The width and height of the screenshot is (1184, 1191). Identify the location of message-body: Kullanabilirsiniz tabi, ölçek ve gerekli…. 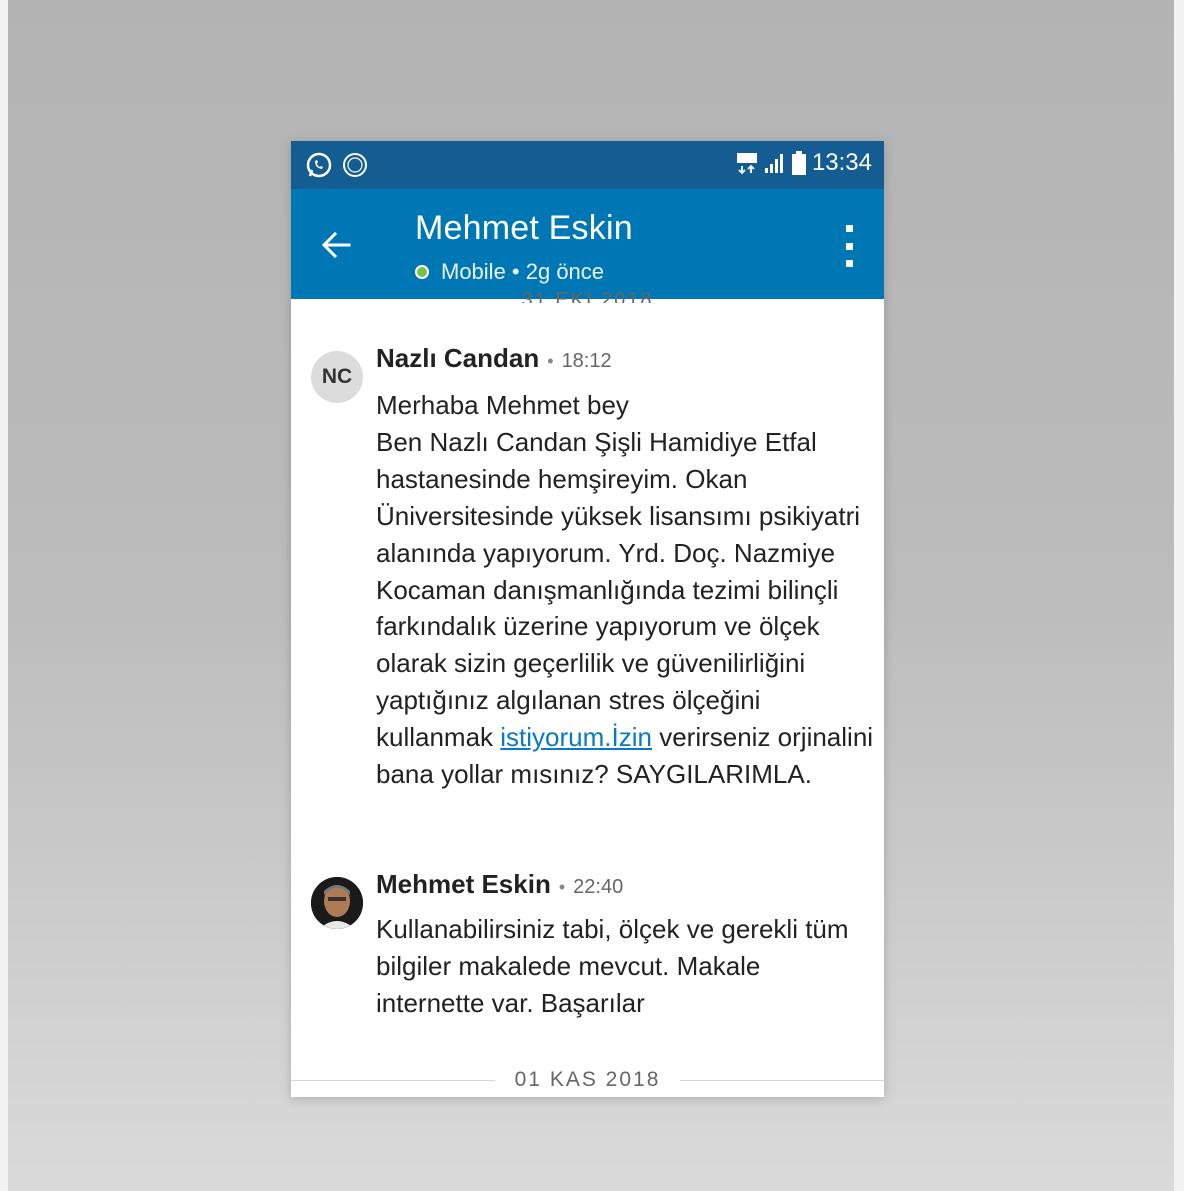
(612, 966).